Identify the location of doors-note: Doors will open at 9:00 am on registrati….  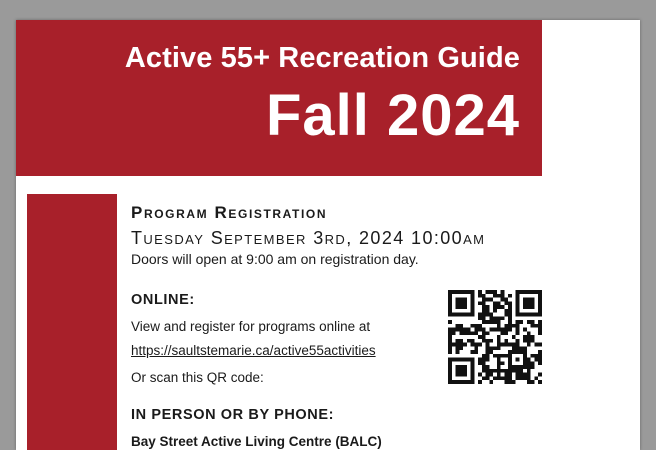
(275, 259).